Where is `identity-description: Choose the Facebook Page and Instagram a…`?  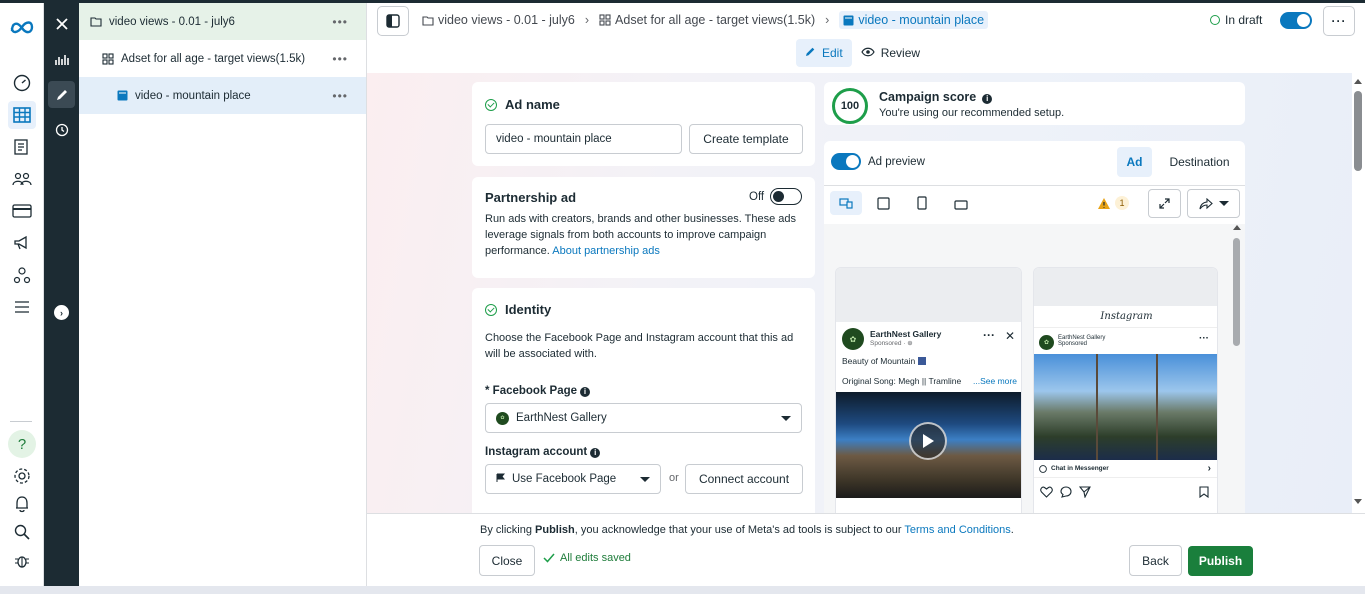
identity-description: Choose the Facebook Page and Instagram a… is located at coordinates (639, 346).